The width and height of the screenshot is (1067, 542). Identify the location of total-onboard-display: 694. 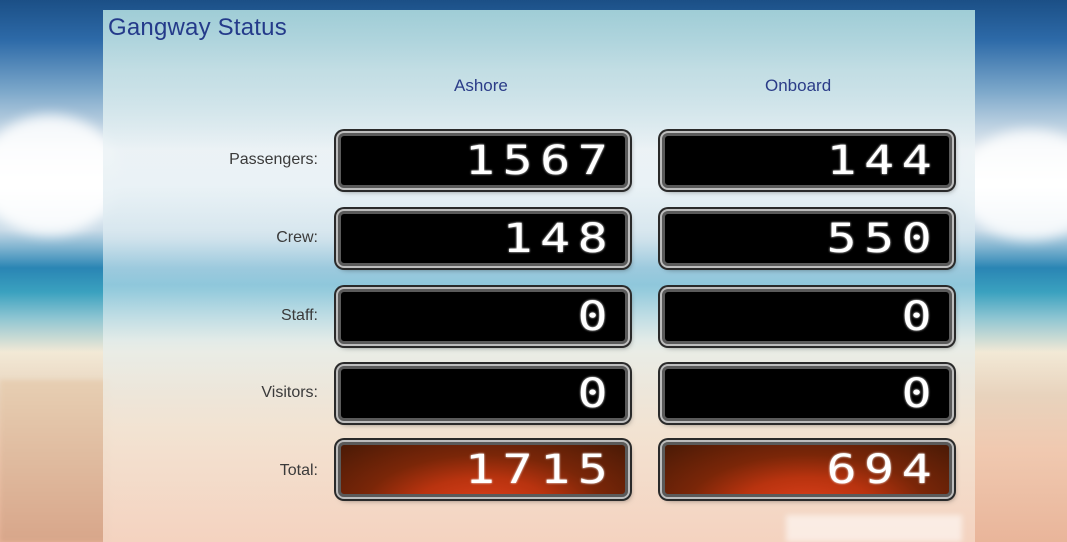
(807, 469).